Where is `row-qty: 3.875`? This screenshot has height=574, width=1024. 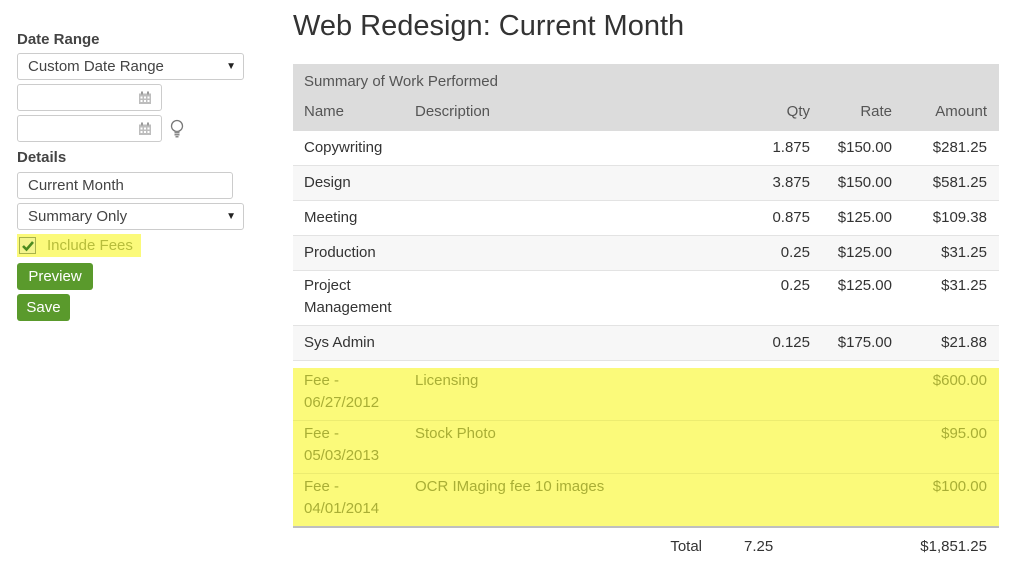 row-qty: 3.875 is located at coordinates (791, 182).